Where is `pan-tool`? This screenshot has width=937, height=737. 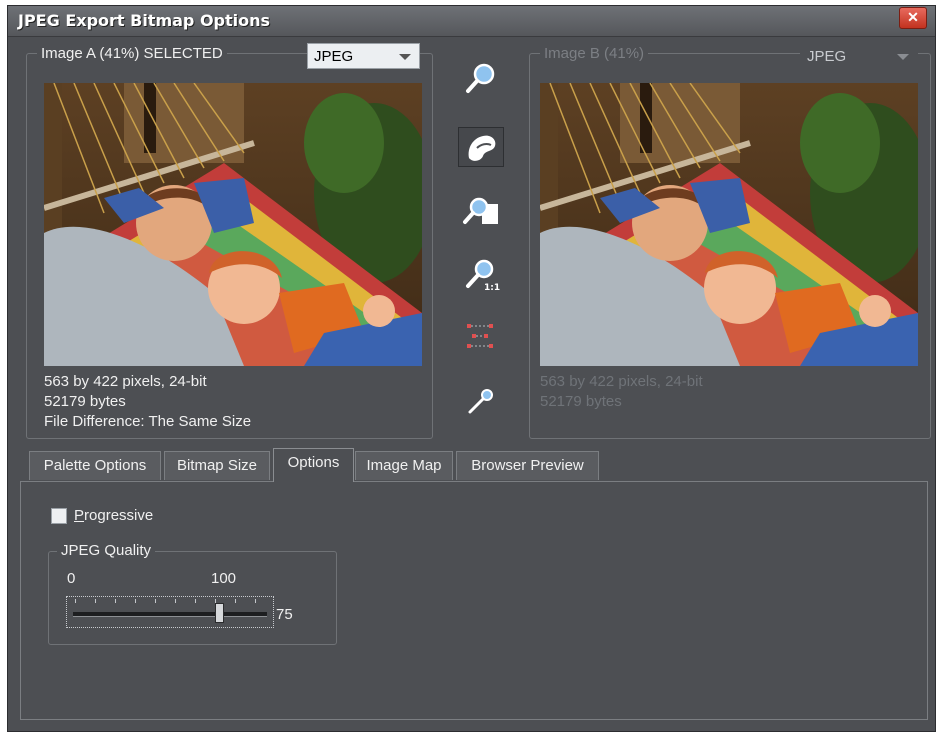
pan-tool is located at coordinates (481, 147).